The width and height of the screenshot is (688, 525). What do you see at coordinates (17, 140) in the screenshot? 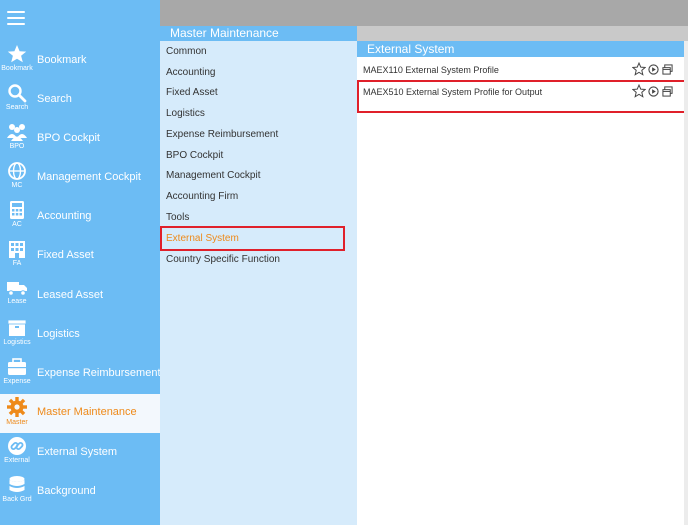
I see `people-icon: BPO` at bounding box center [17, 140].